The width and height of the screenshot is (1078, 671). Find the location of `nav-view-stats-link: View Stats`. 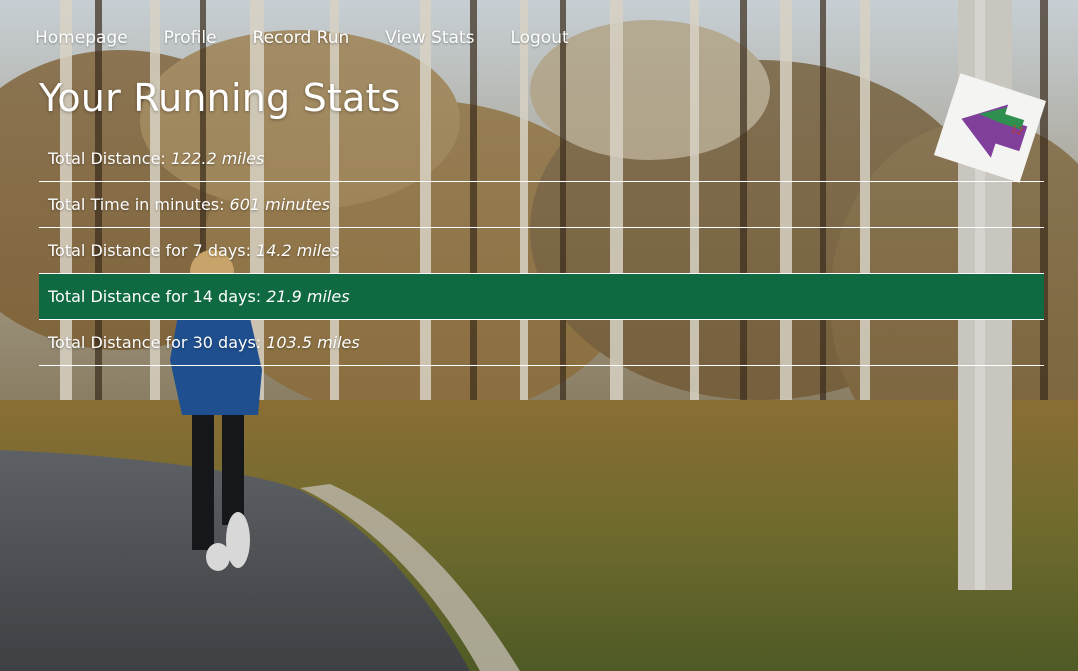

nav-view-stats-link: View Stats is located at coordinates (429, 38).